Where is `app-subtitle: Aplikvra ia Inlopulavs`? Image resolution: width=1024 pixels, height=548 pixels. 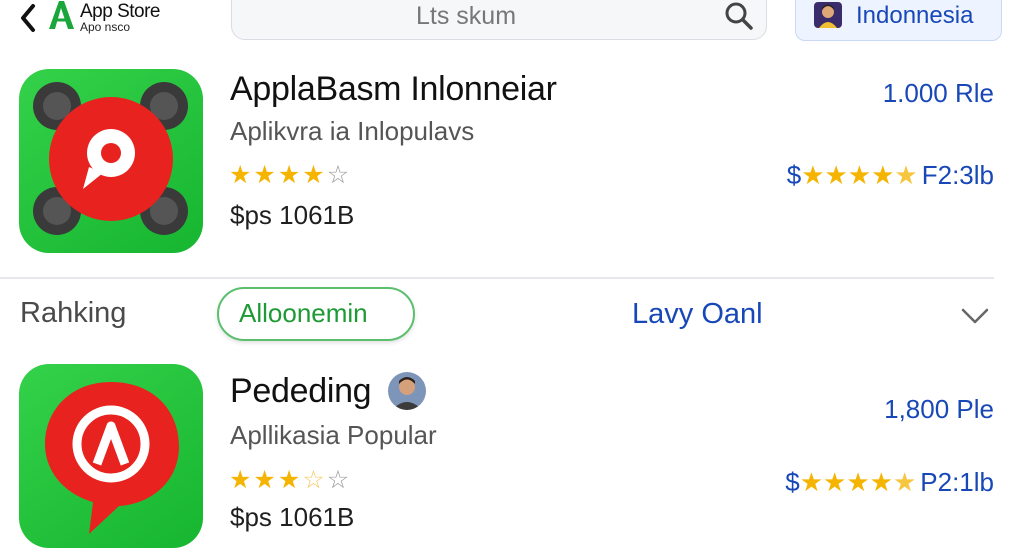 app-subtitle: Aplikvra ia Inlopulavs is located at coordinates (352, 131).